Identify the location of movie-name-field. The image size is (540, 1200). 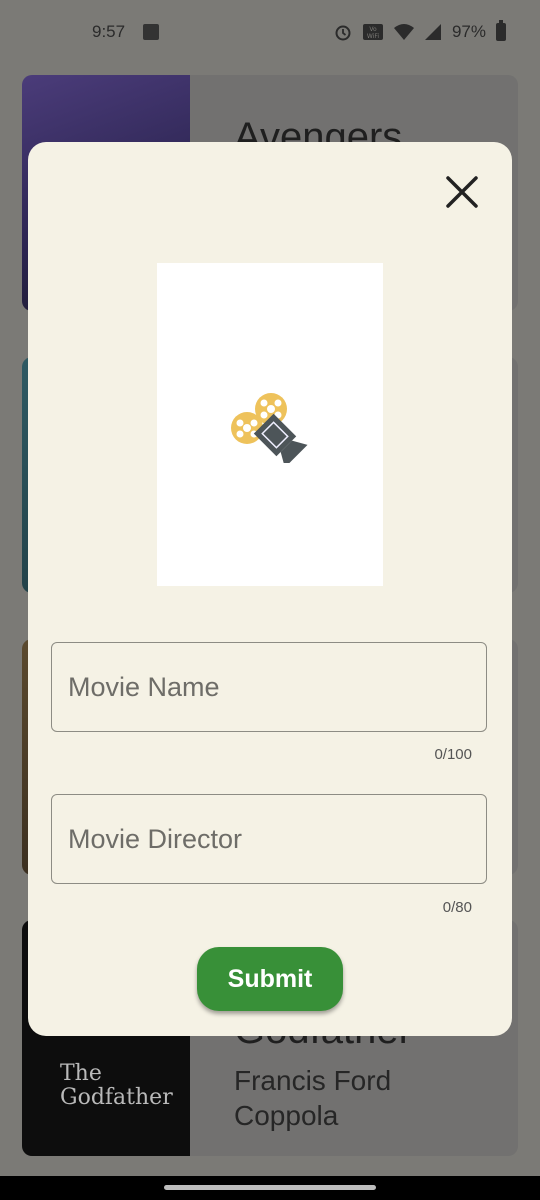
(269, 687).